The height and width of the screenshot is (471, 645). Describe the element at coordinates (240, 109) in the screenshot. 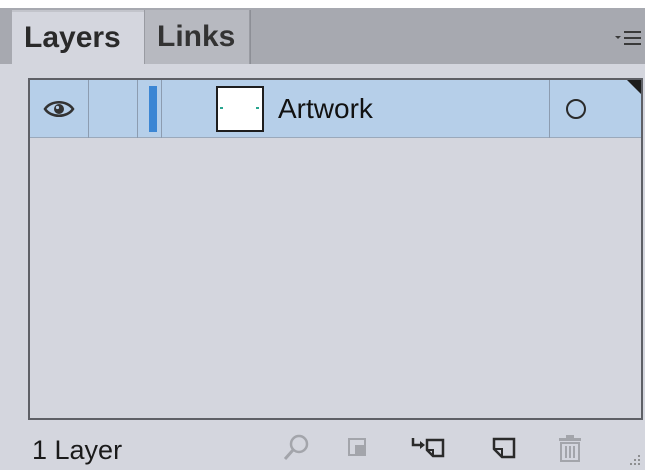

I see `layer-thumbnail` at that location.